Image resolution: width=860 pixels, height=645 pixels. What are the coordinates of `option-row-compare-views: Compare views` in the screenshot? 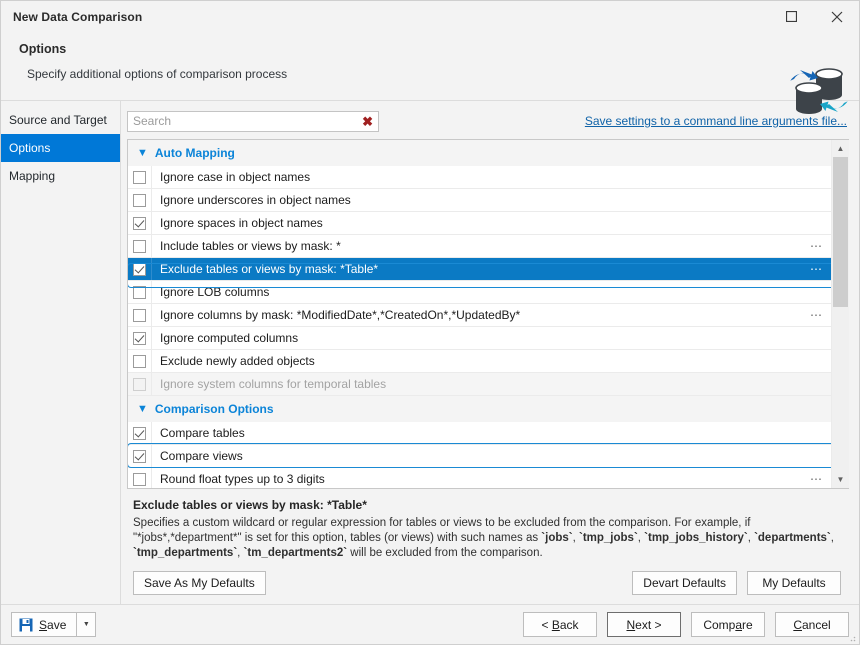 It's located at (479, 456).